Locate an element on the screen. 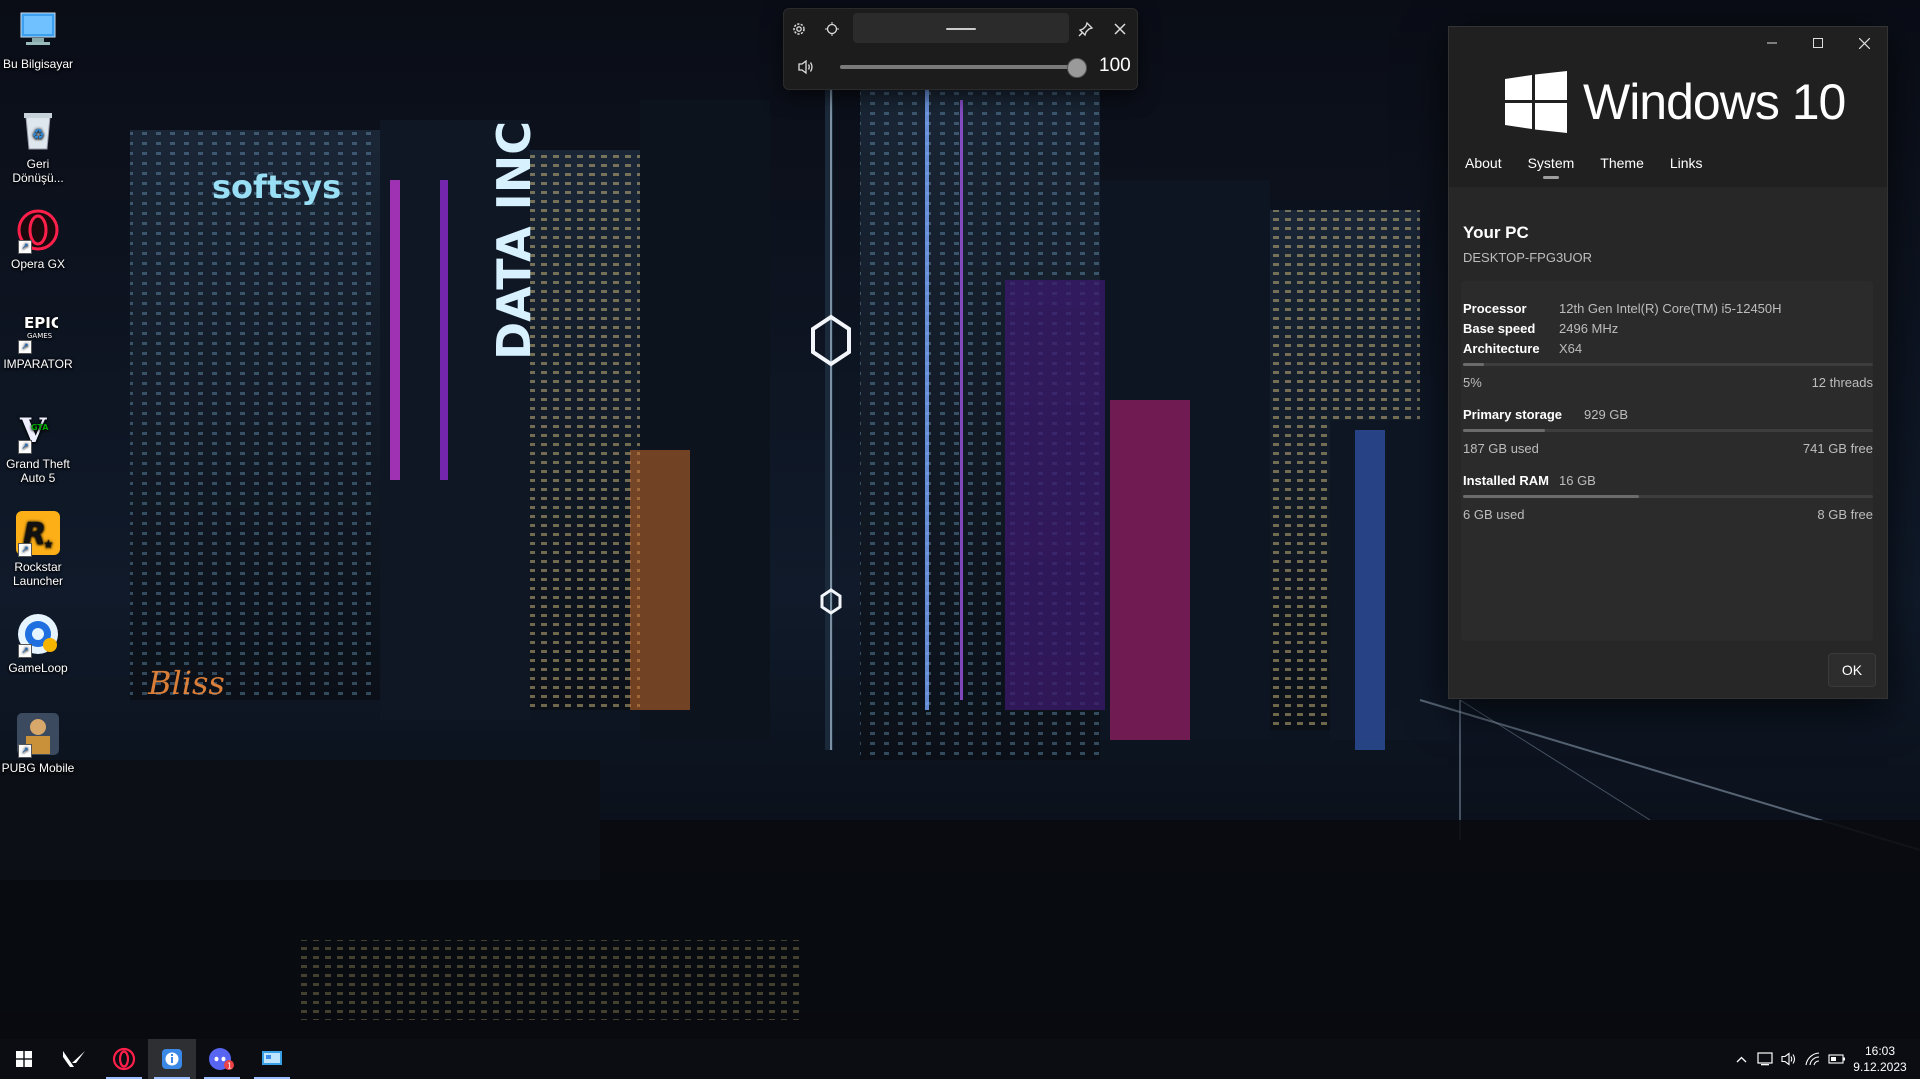  desktop-icon-gameloop: ↗ GameLoop is located at coordinates (38, 639).